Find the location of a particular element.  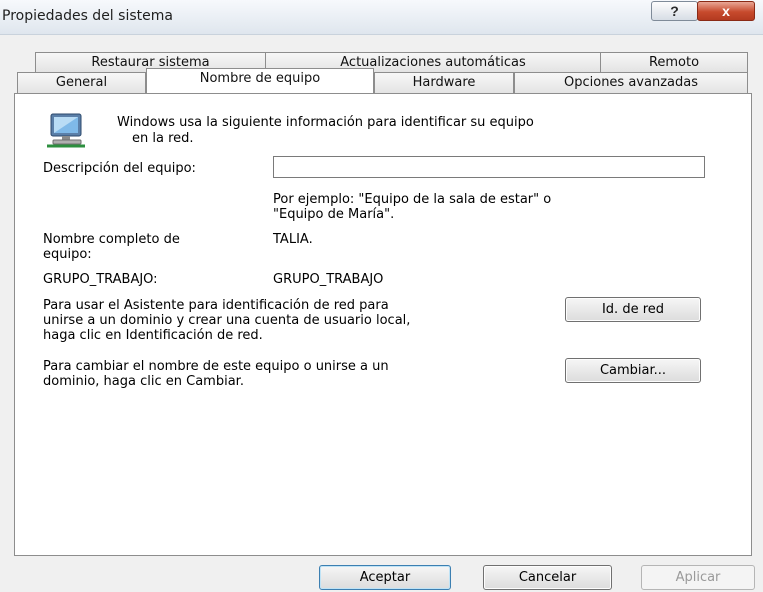

network-id-button-label: Id. de red is located at coordinates (633, 309).